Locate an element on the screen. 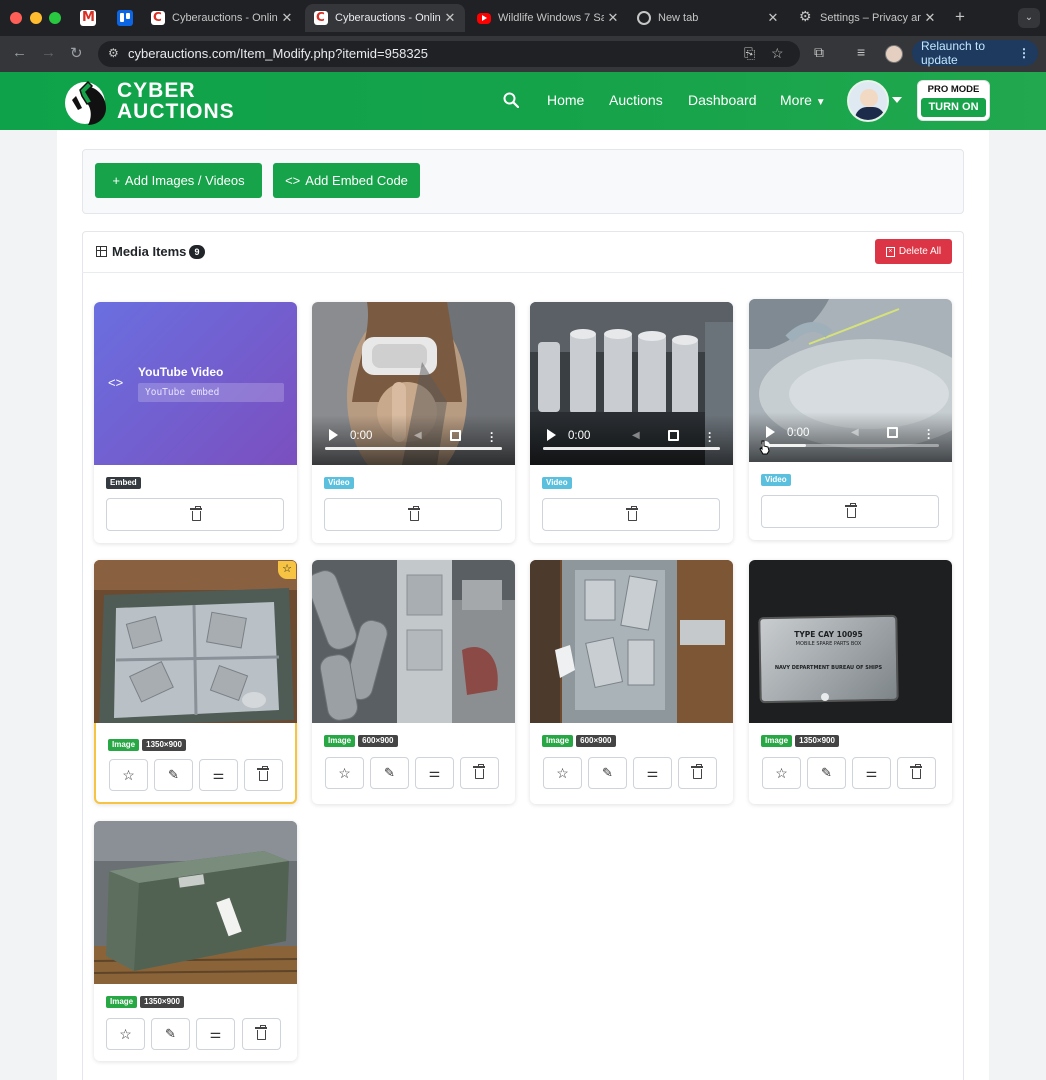 The height and width of the screenshot is (1080, 1046). site-info-icon: ⚙ is located at coordinates (113, 53).